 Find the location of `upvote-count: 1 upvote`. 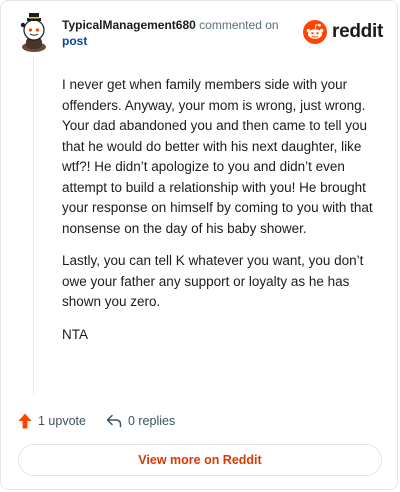

upvote-count: 1 upvote is located at coordinates (62, 421).